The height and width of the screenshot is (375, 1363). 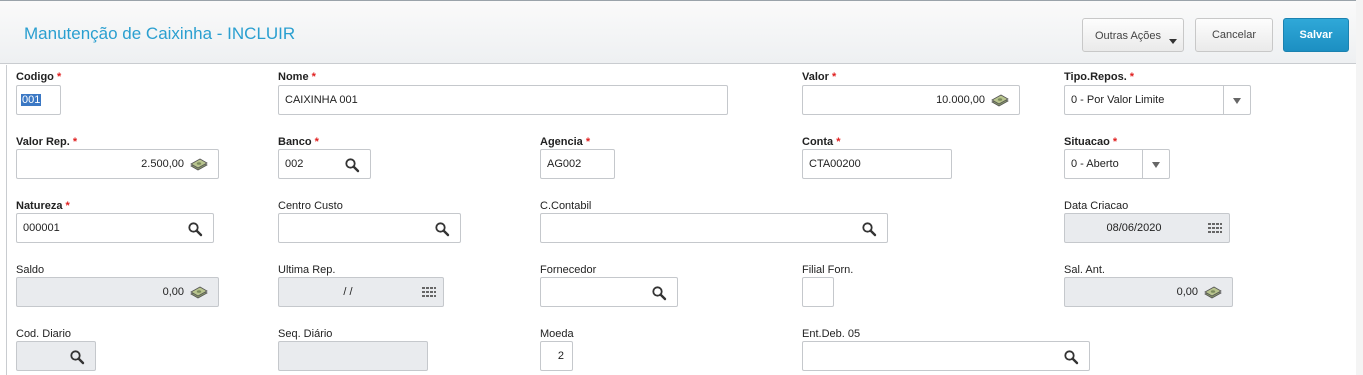 What do you see at coordinates (361, 292) in the screenshot?
I see `ultima-rep-field: / /` at bounding box center [361, 292].